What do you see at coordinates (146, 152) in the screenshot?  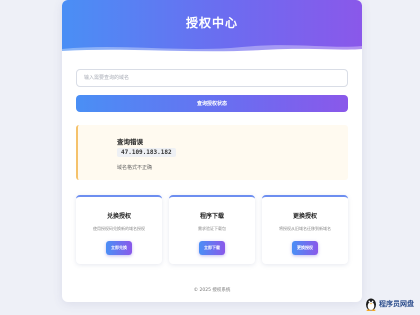 I see `result-ip-badge: 47.109.183.182` at bounding box center [146, 152].